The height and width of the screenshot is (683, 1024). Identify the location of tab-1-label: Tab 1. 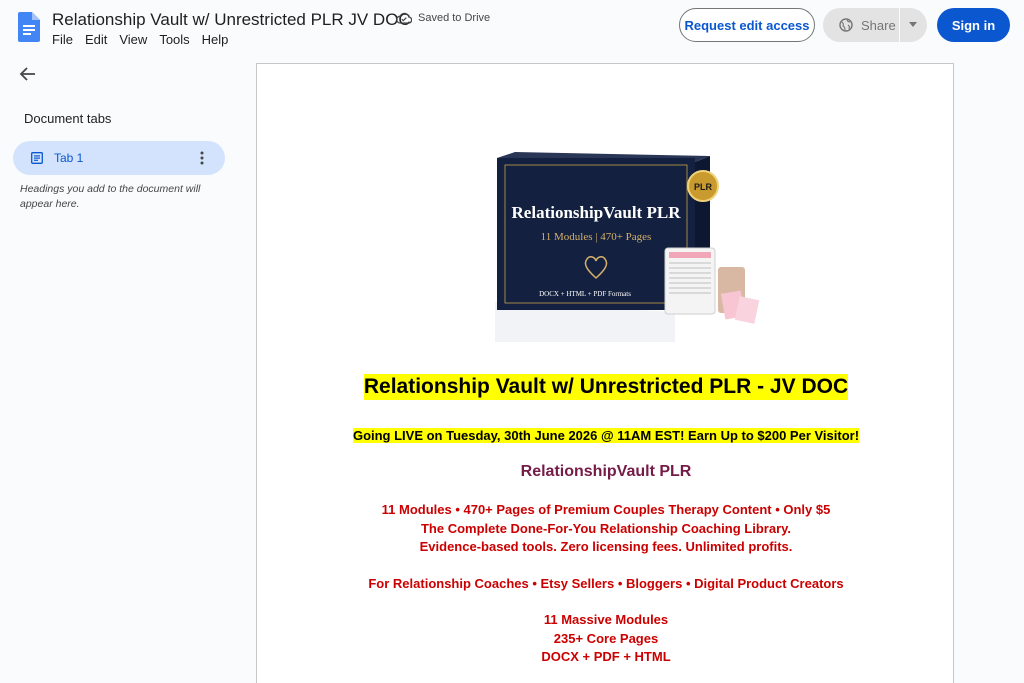
(69, 158).